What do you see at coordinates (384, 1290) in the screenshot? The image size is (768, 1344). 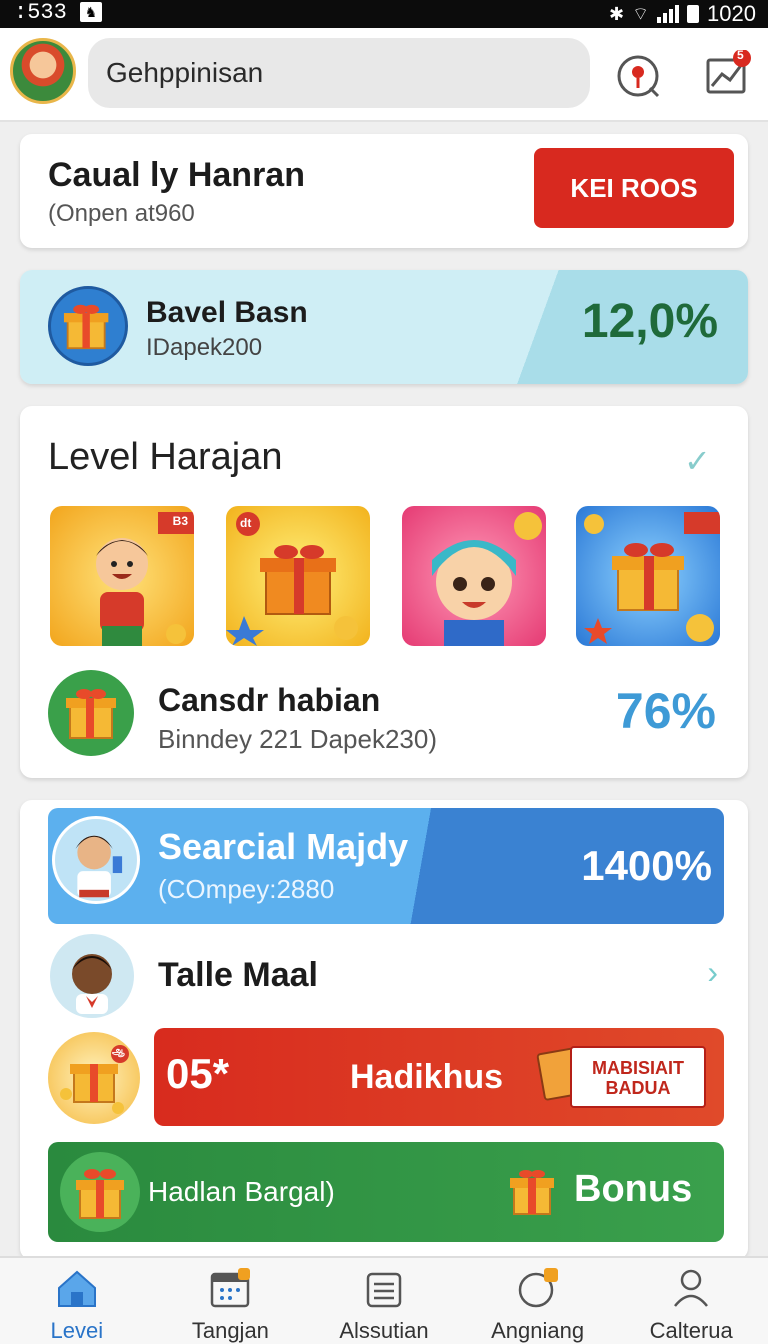 I see `list-icon` at bounding box center [384, 1290].